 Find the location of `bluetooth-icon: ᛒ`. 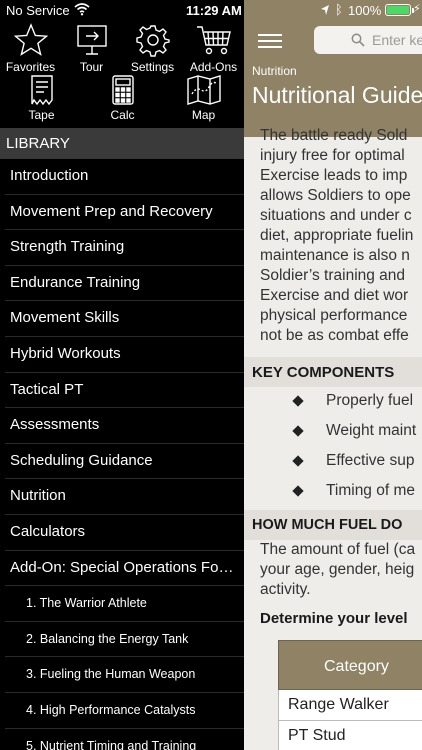

bluetooth-icon: ᛒ is located at coordinates (339, 9).